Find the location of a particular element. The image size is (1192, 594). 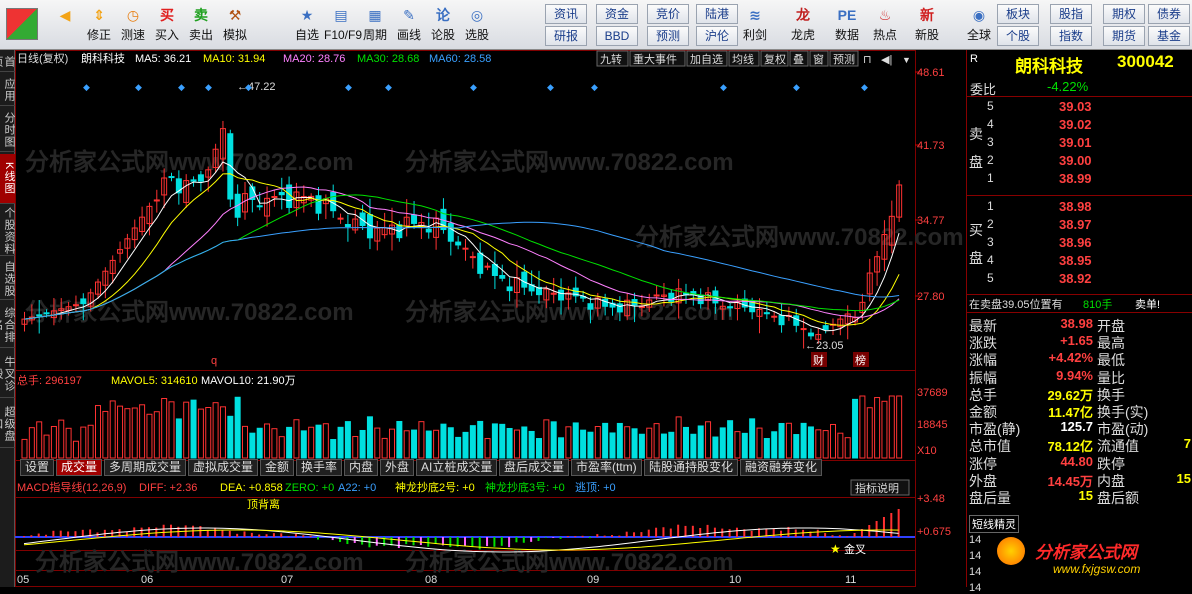

market-button-5: 指数 is located at coordinates (1071, 36).